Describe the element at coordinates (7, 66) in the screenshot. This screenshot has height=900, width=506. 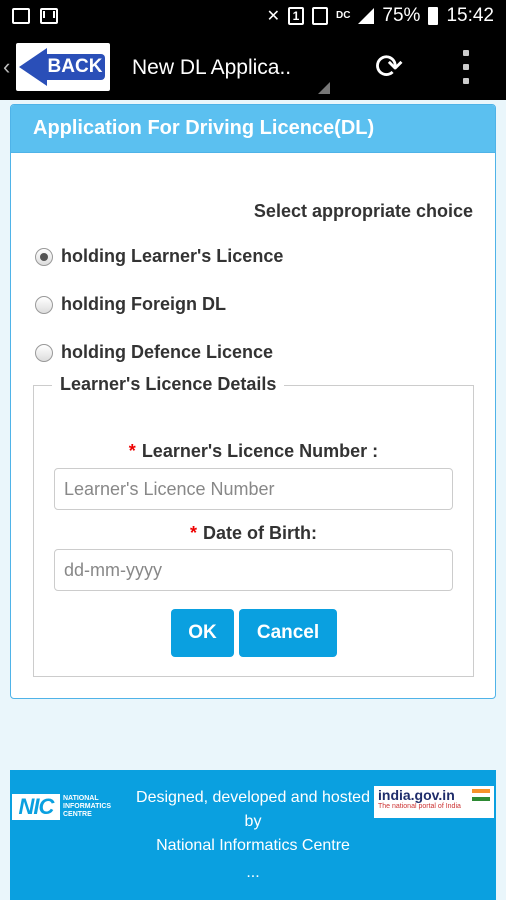
I see `up-chevron-icon: ‹` at that location.